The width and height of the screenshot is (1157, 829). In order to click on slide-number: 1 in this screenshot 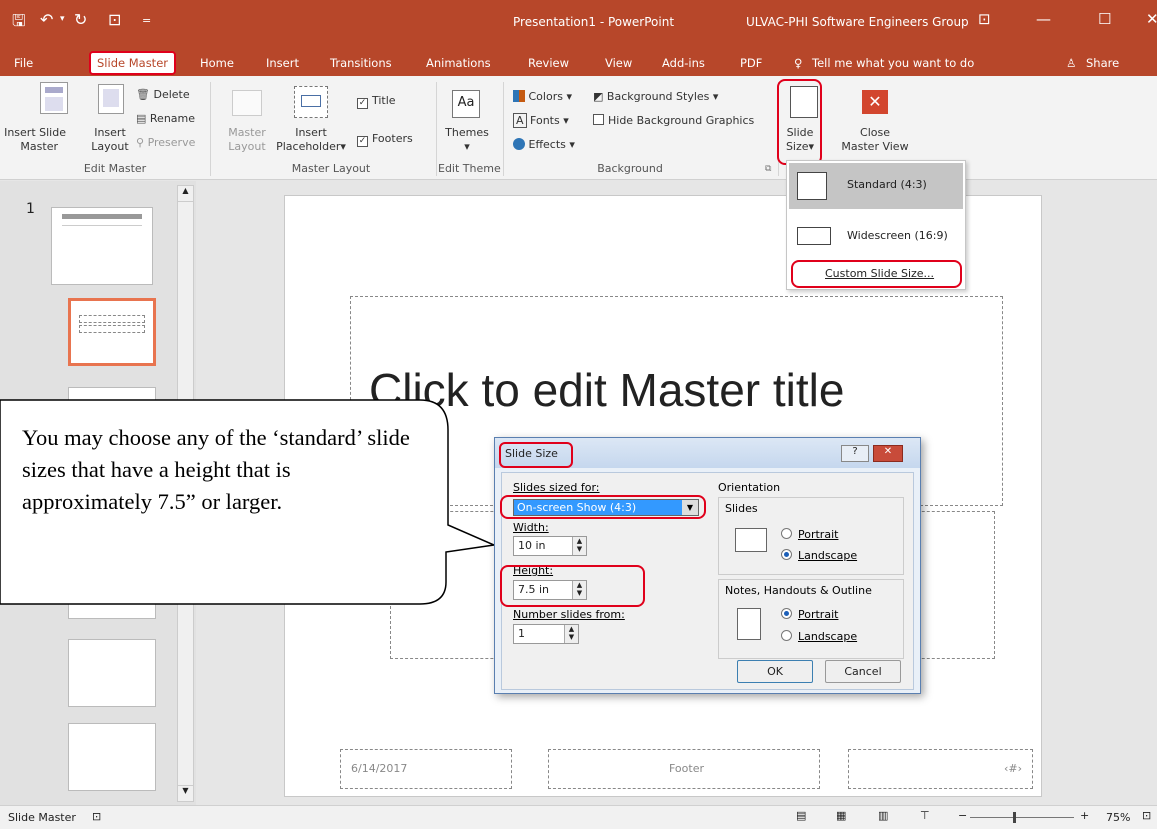, I will do `click(30, 209)`.